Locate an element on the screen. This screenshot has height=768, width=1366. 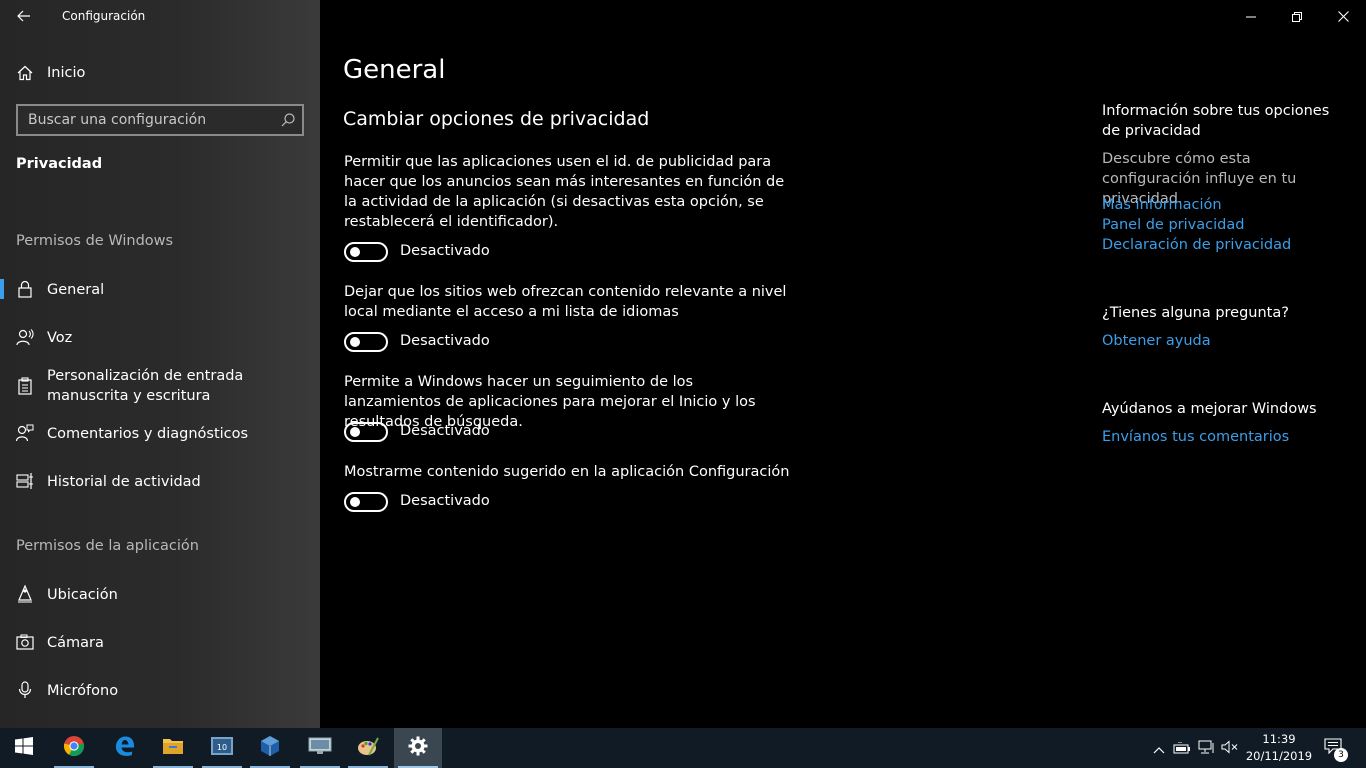
remote-desktop-icon is located at coordinates (320, 748).